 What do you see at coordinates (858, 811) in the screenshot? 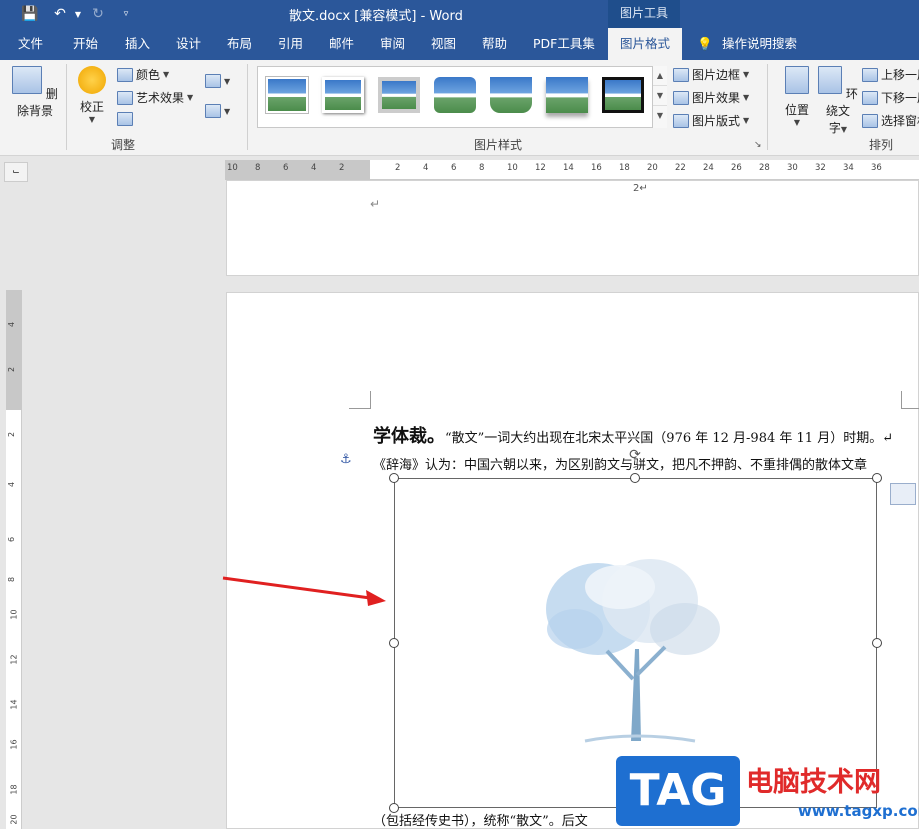
I see `watermark-url: www.tagxp.com` at bounding box center [858, 811].